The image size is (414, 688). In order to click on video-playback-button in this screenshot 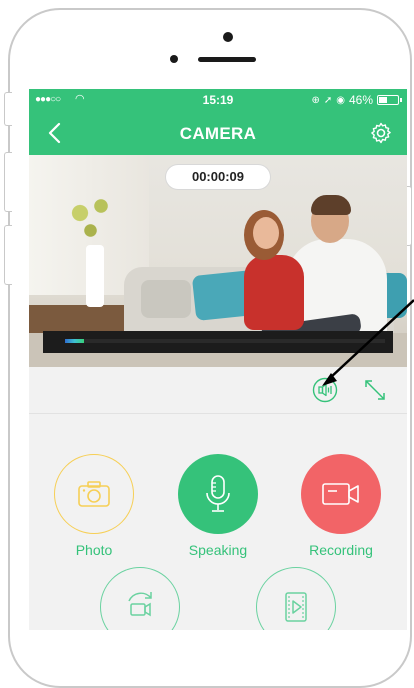, I will do `click(296, 598)`.